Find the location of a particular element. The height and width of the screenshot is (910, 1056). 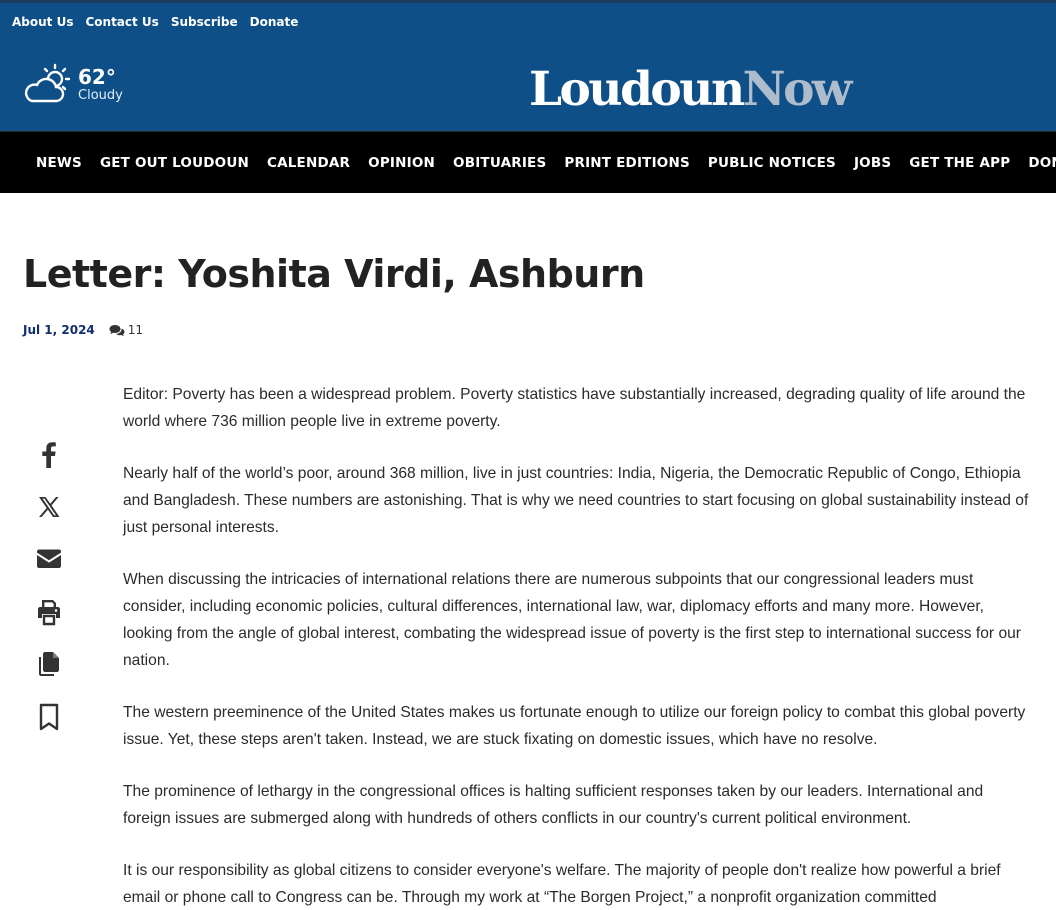

facebook-icon is located at coordinates (49, 455).